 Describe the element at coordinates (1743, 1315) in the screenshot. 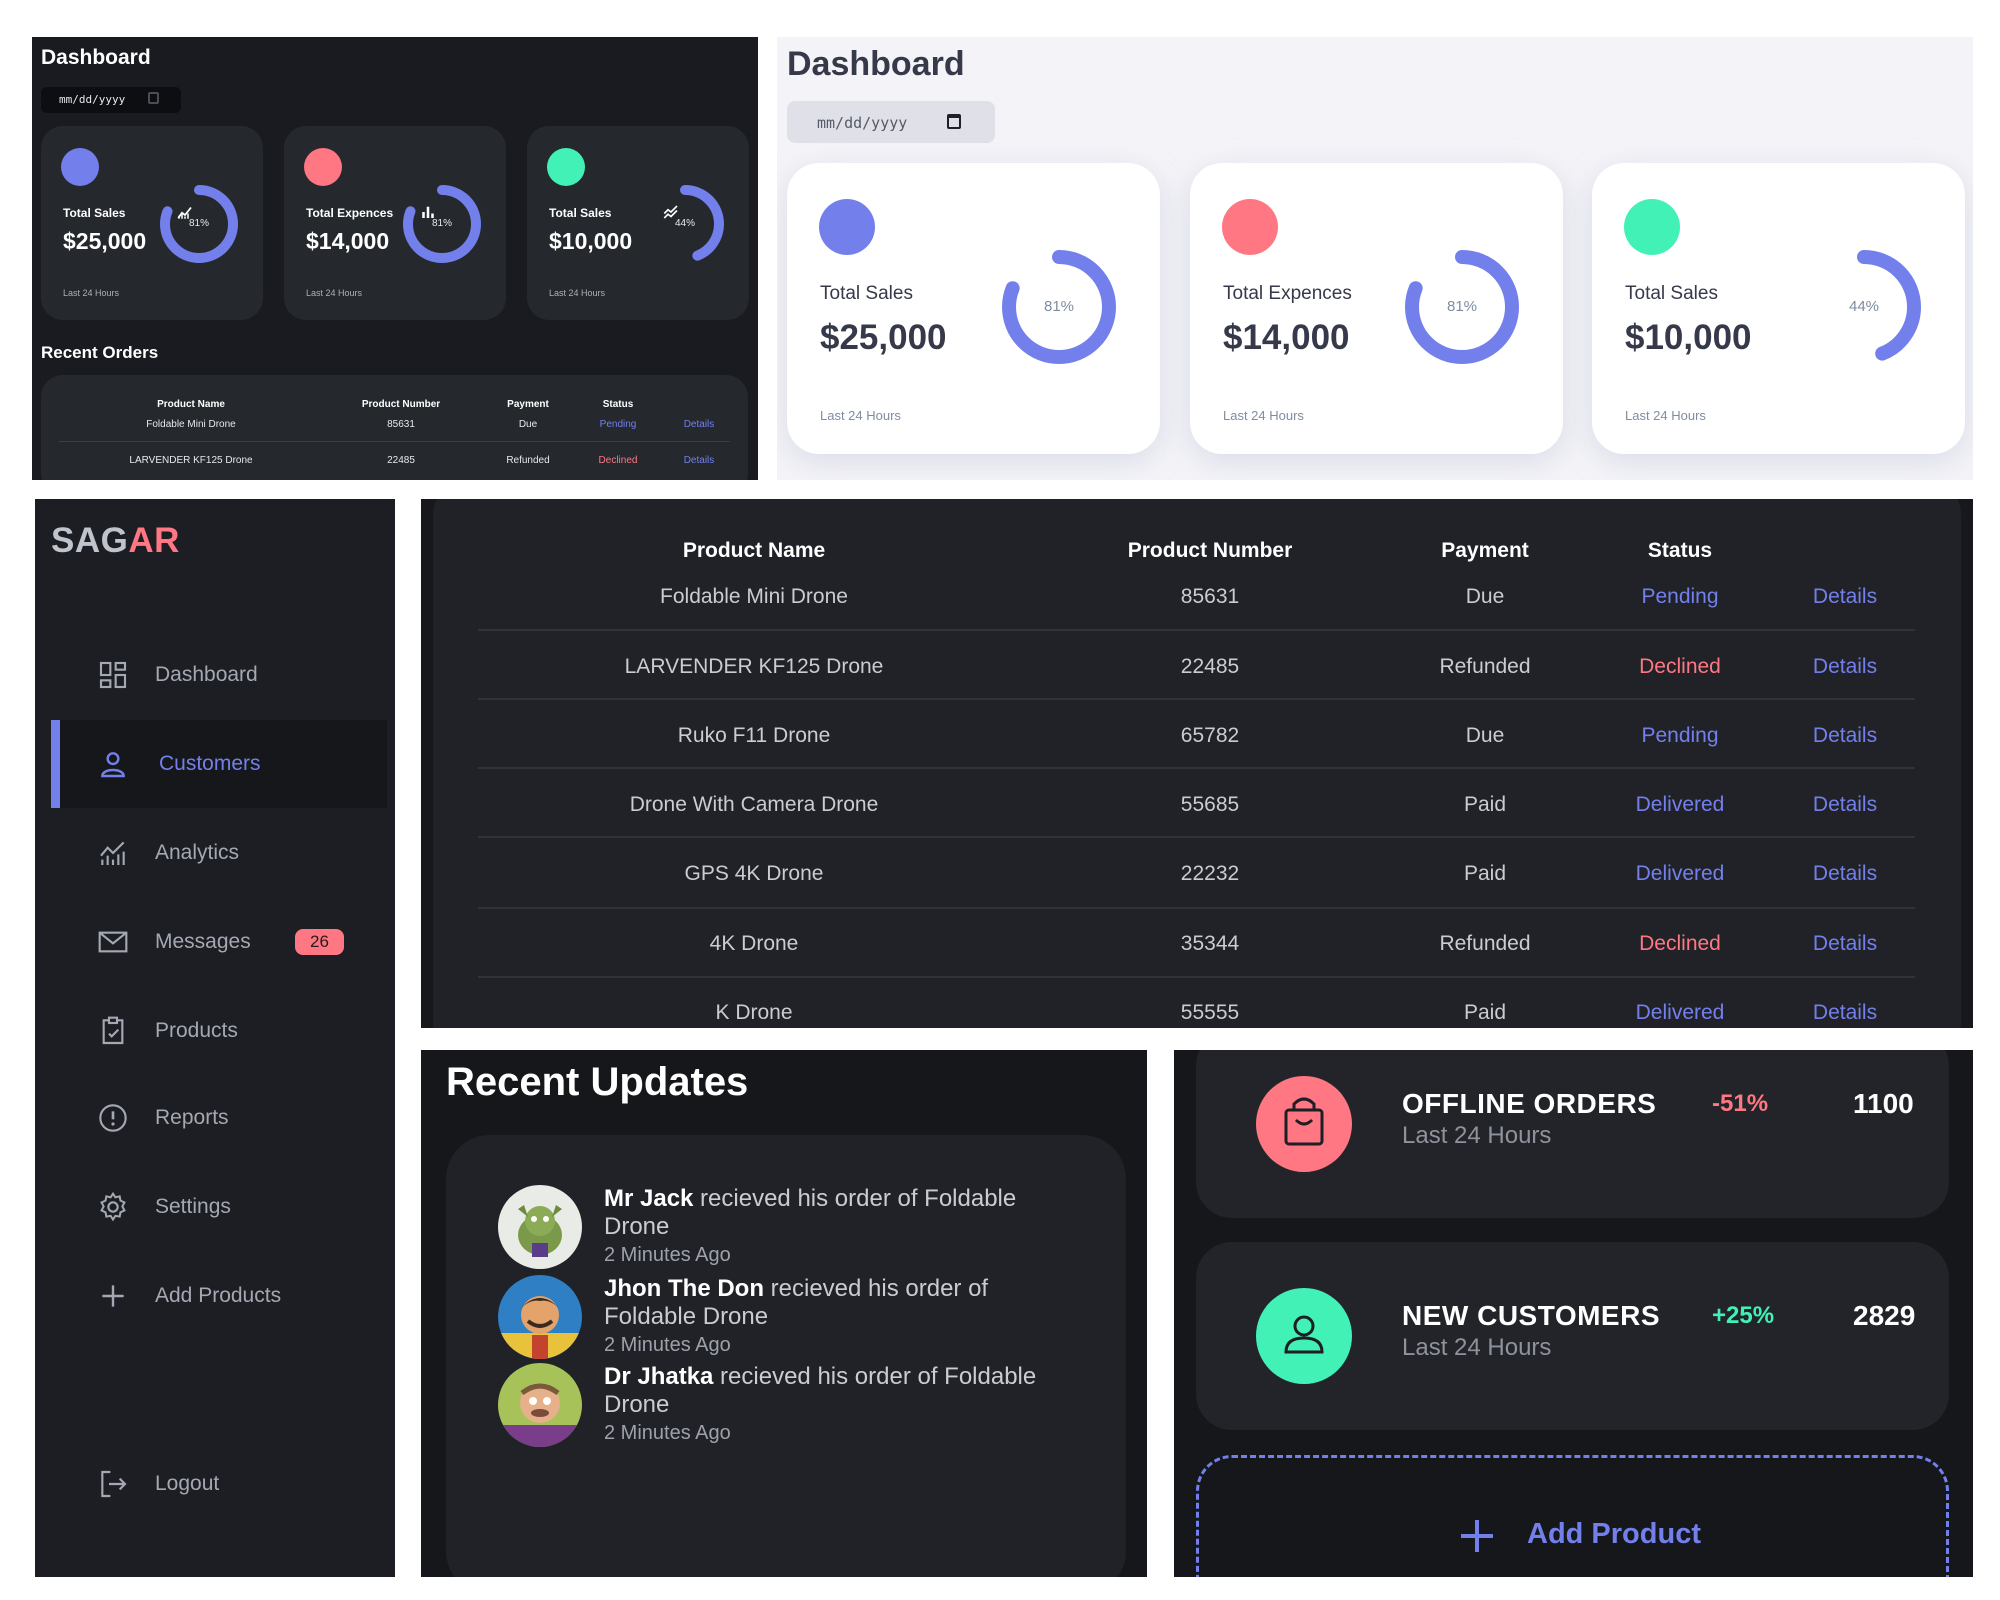

I see `analytics-change: +25%` at that location.